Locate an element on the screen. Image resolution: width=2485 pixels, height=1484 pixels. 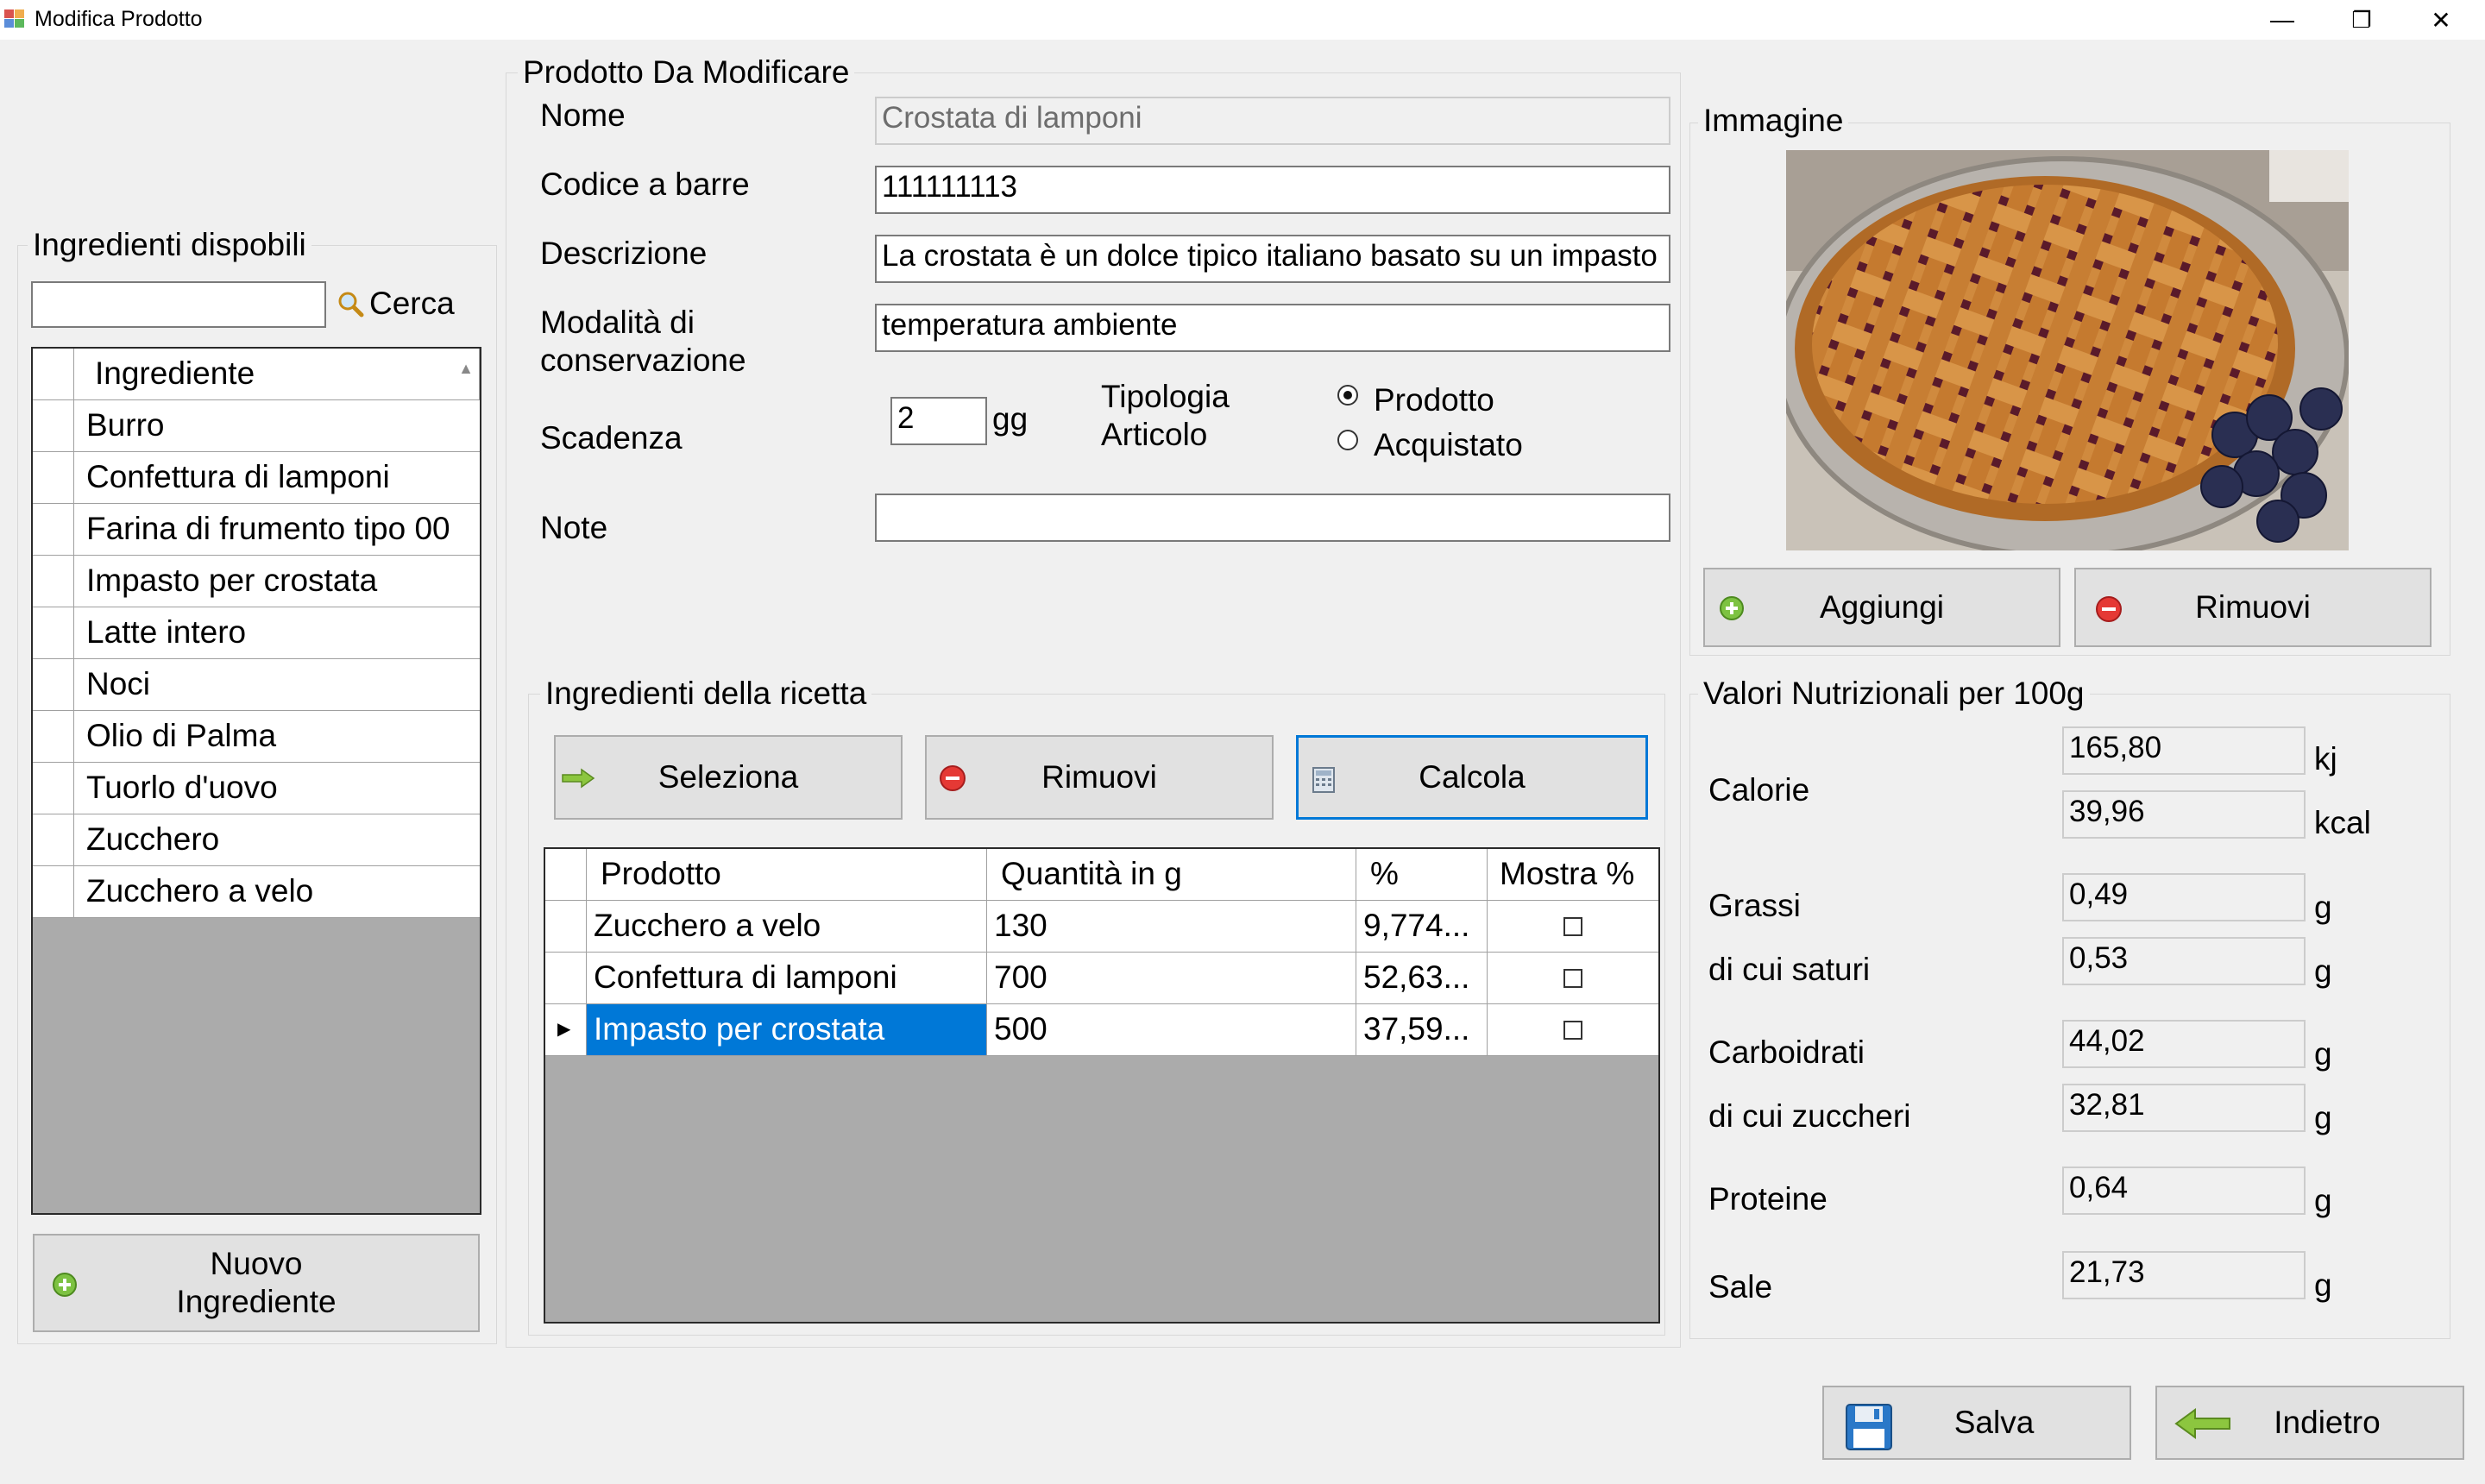
recipe-quantity-cell: 130 is located at coordinates (1171, 927).